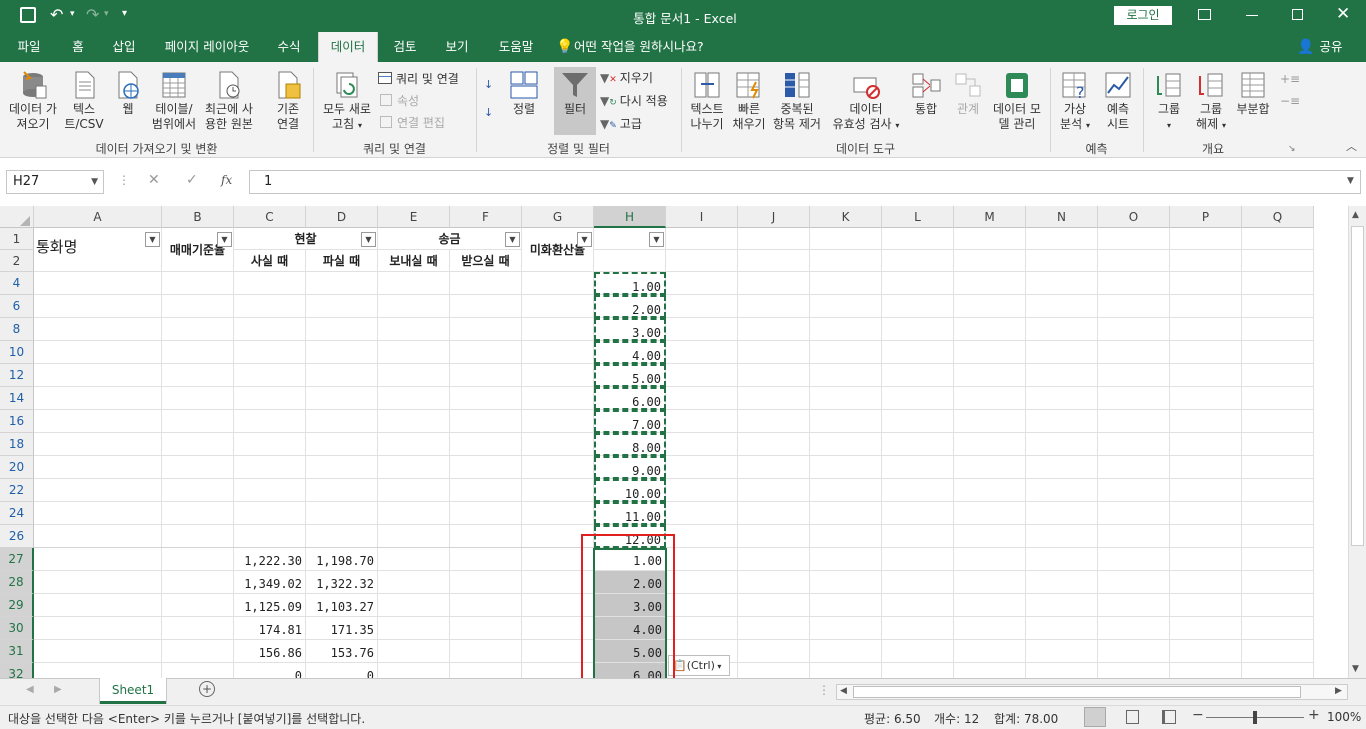  Describe the element at coordinates (1338, 691) in the screenshot. I see `hscroll-right-icon: ▶` at that location.